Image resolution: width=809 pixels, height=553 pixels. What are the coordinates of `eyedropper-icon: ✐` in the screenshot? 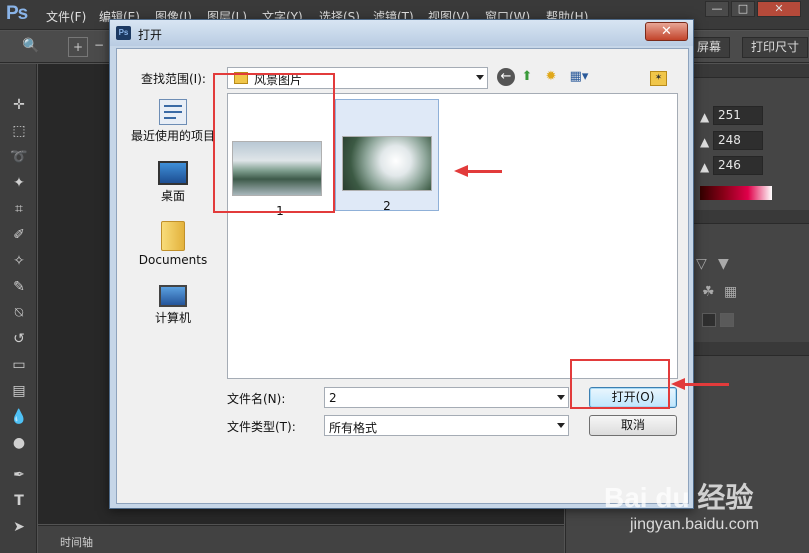 It's located at (19, 235).